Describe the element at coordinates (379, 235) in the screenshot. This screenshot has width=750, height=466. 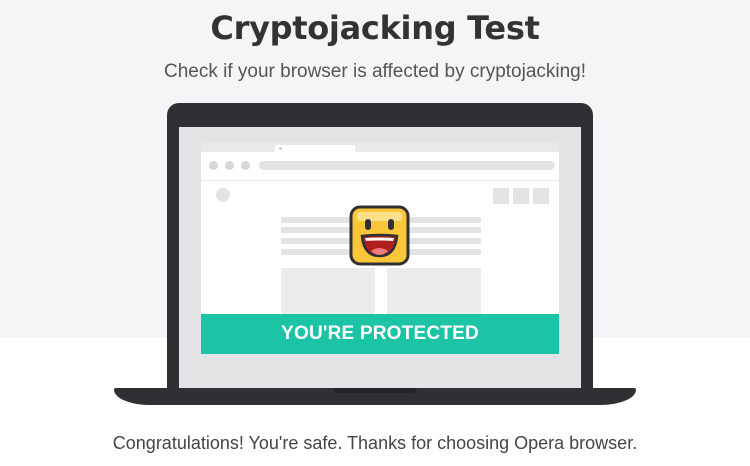
I see `happy-face-icon` at that location.